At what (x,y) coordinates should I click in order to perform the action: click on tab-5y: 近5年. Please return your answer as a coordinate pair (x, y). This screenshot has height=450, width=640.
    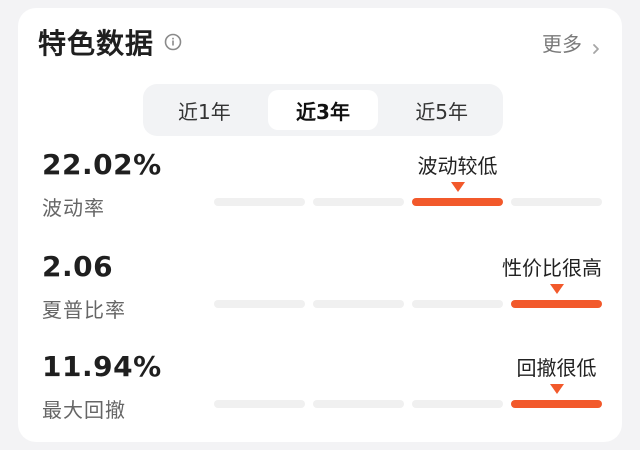
    Looking at the image, I should click on (441, 110).